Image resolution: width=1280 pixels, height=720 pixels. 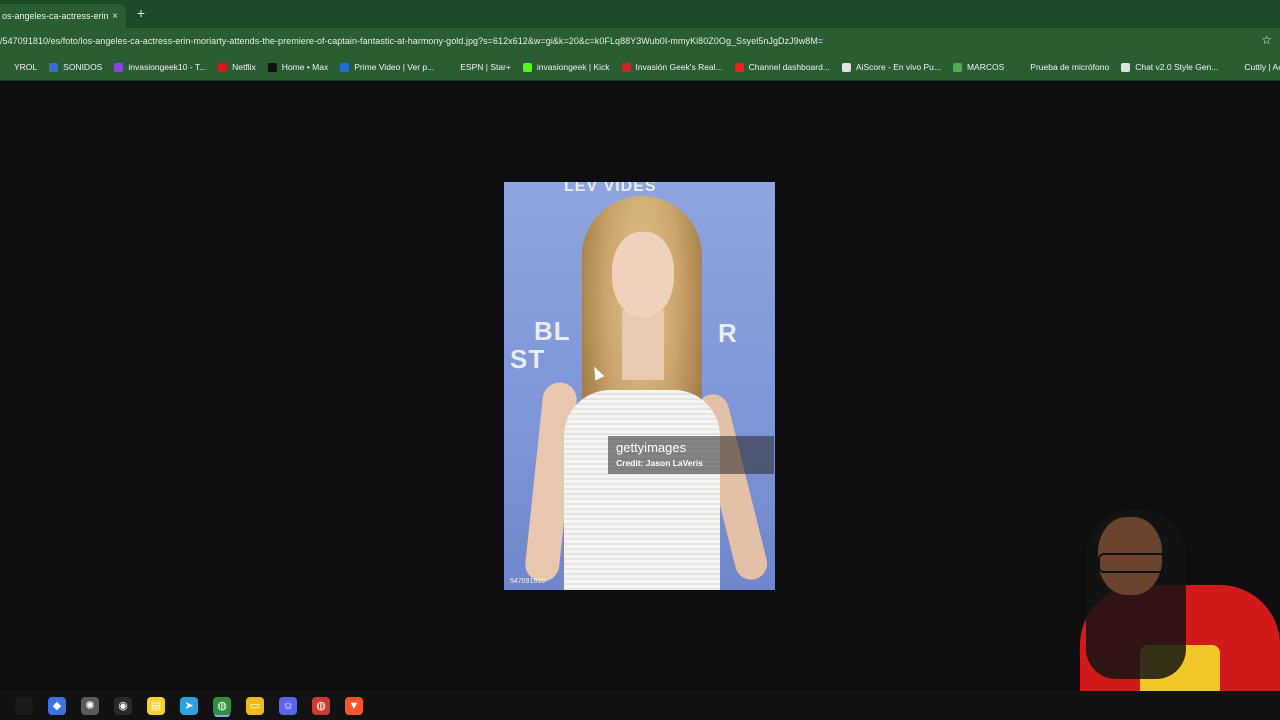 What do you see at coordinates (640, 14) in the screenshot?
I see `tab-strip: os-angeles-ca-actress-erin-mo × +` at bounding box center [640, 14].